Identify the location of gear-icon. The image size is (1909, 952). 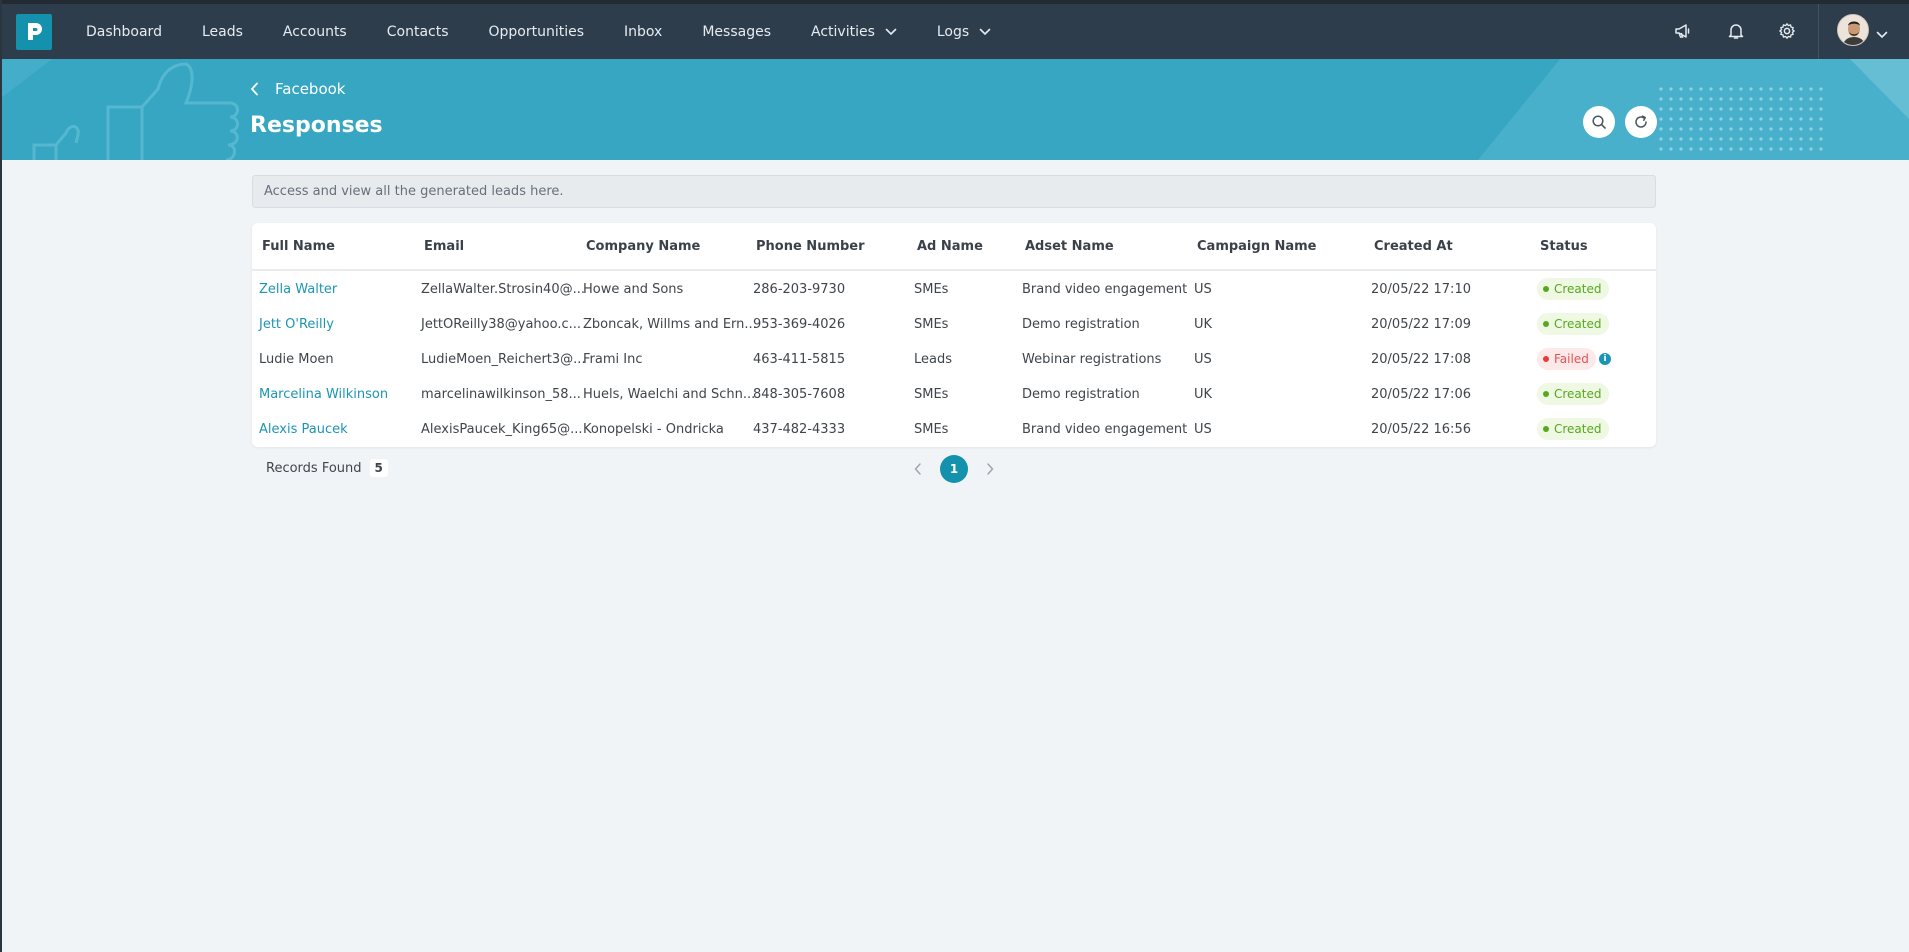
(1787, 31).